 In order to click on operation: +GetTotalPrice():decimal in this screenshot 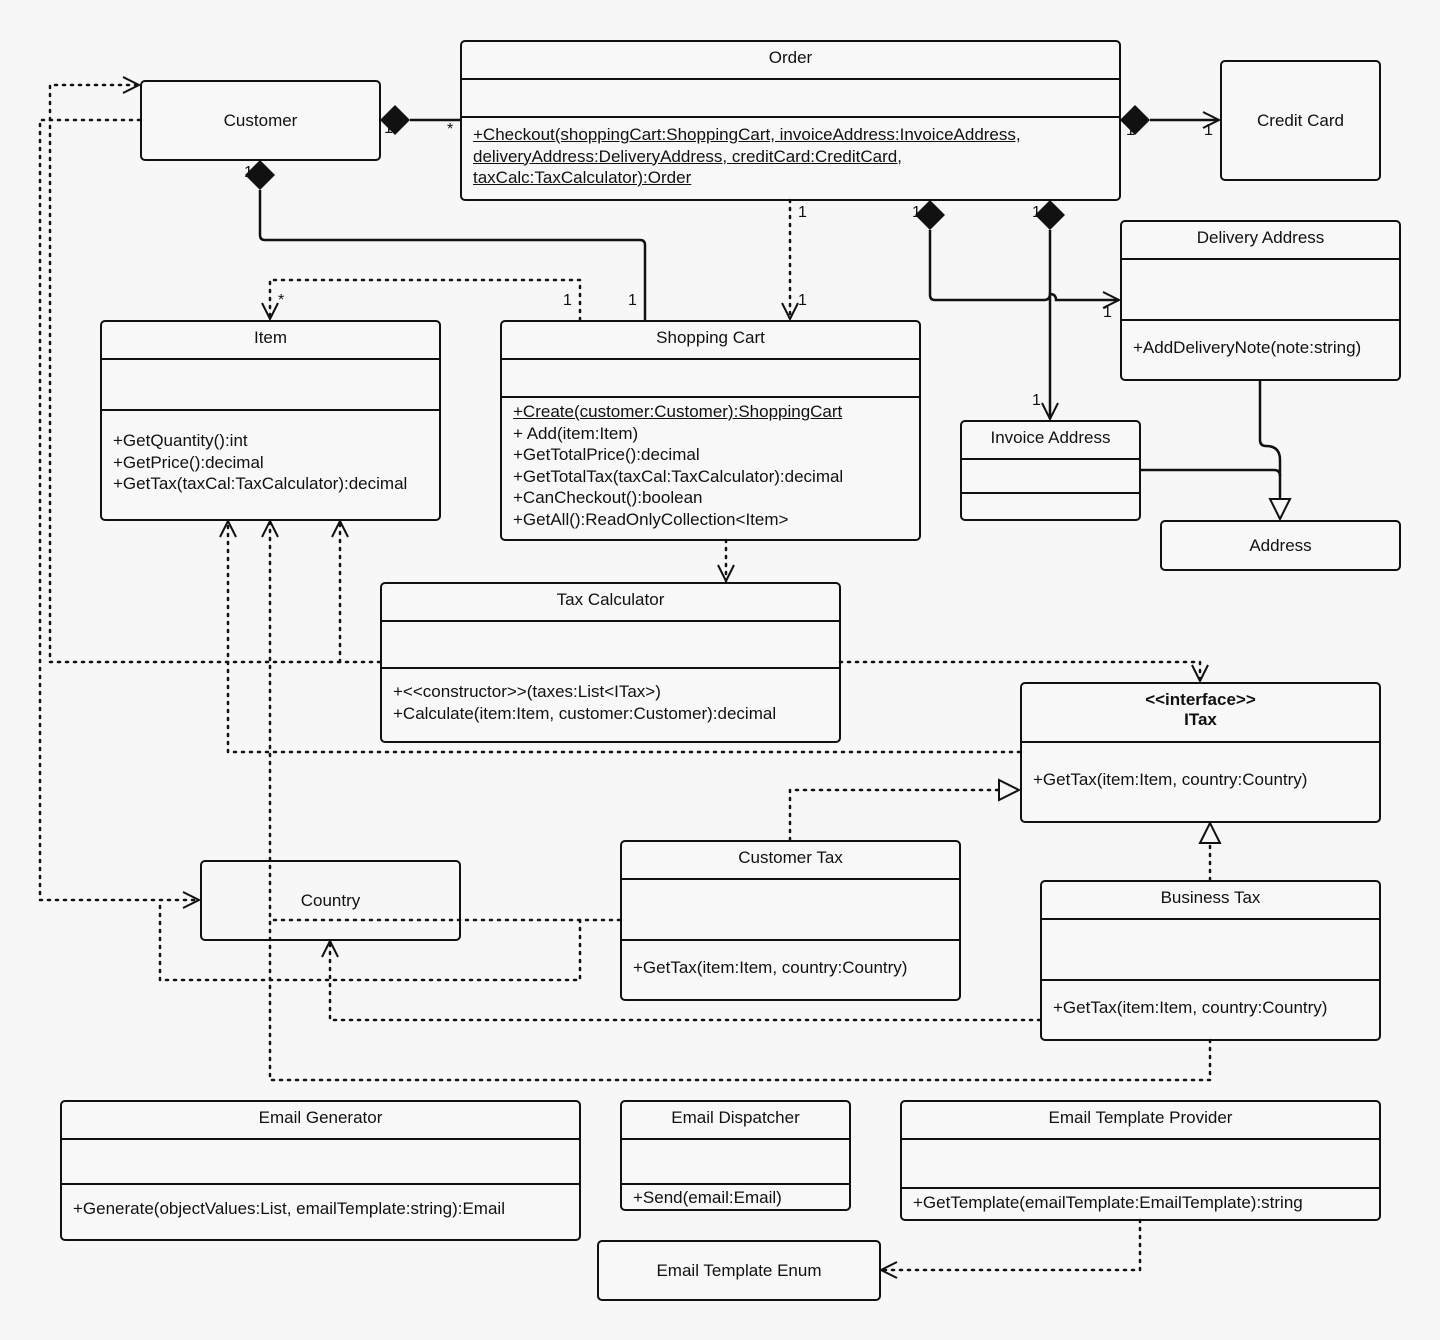, I will do `click(606, 454)`.